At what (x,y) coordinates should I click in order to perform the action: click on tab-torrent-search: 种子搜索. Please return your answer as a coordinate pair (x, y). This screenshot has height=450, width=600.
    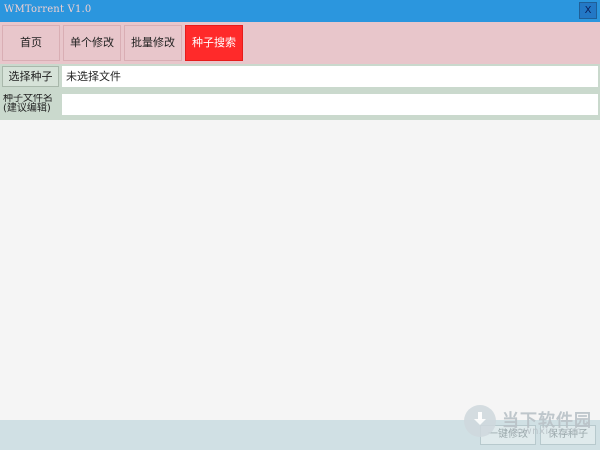
    Looking at the image, I should click on (214, 43).